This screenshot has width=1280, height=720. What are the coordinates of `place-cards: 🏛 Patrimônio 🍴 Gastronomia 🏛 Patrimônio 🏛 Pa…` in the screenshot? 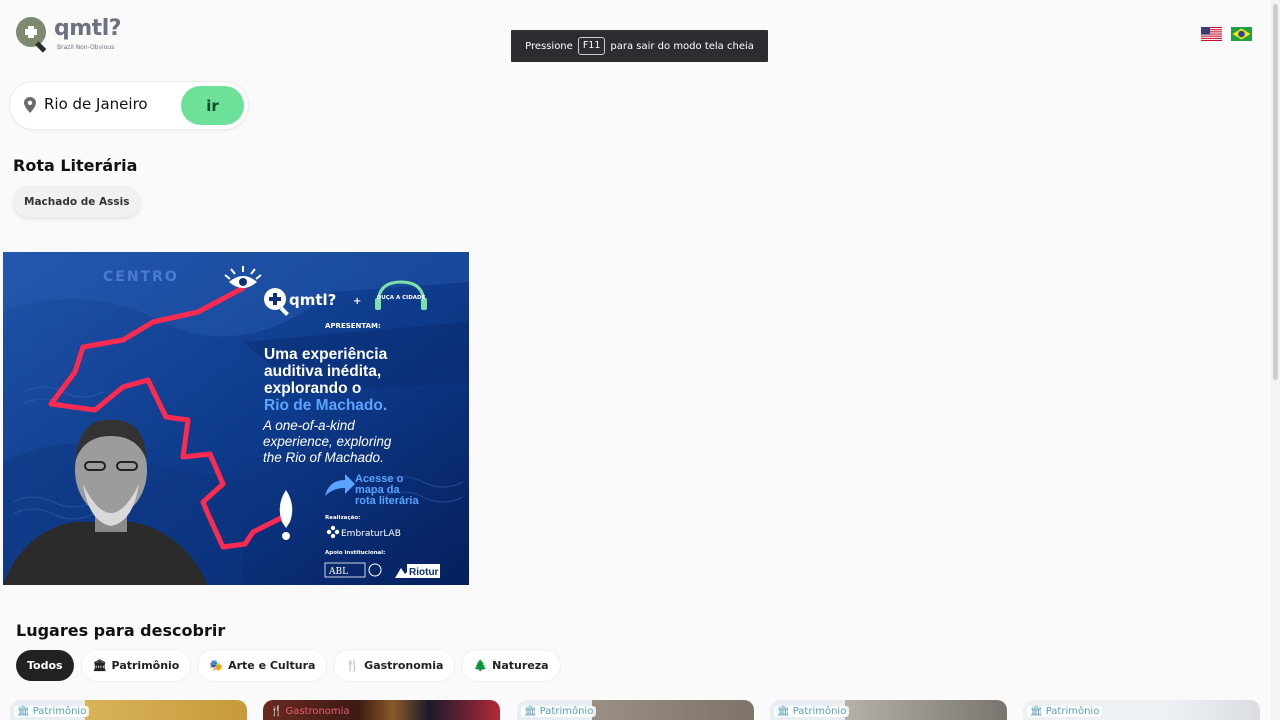 It's located at (640, 710).